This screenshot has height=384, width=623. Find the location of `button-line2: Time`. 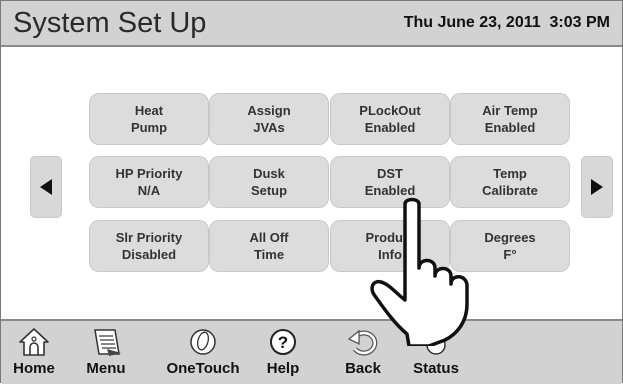

button-line2: Time is located at coordinates (269, 254).